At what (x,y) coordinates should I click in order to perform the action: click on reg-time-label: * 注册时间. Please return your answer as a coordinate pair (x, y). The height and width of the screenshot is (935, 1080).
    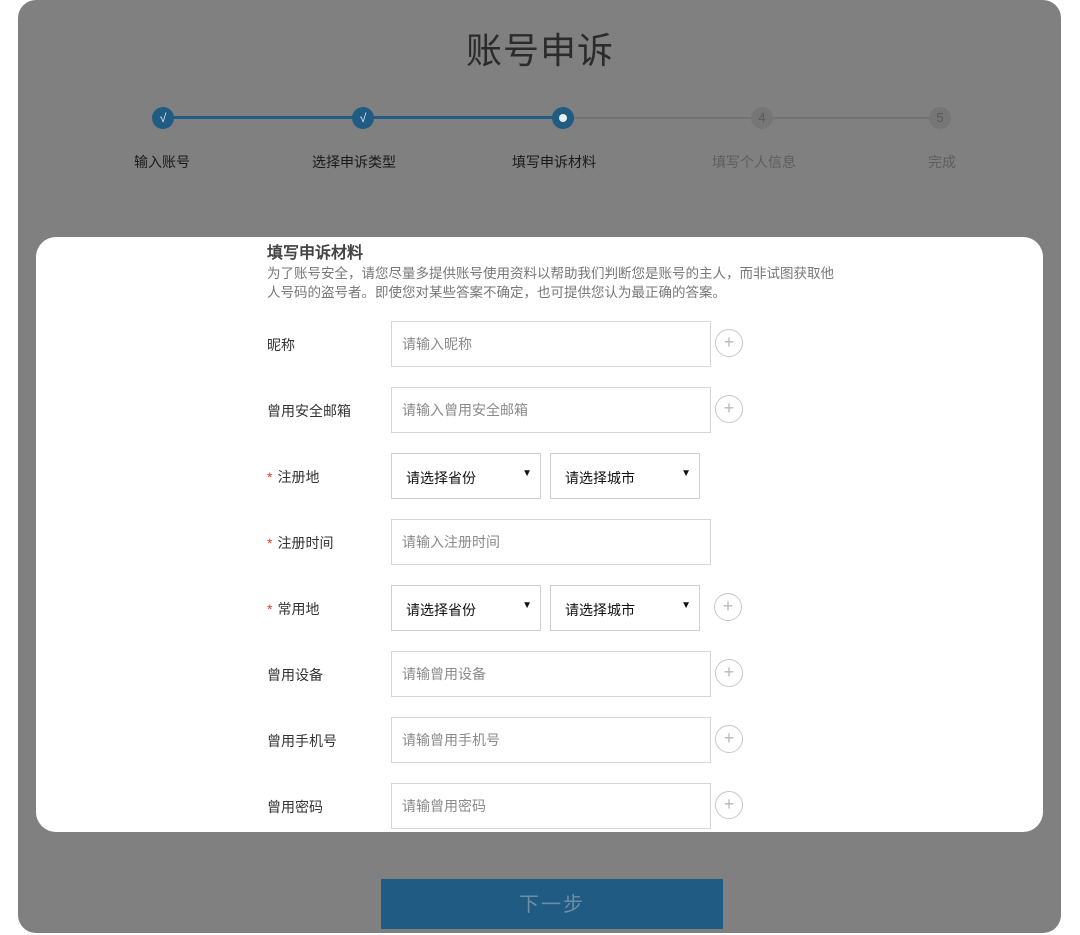
    Looking at the image, I should click on (300, 543).